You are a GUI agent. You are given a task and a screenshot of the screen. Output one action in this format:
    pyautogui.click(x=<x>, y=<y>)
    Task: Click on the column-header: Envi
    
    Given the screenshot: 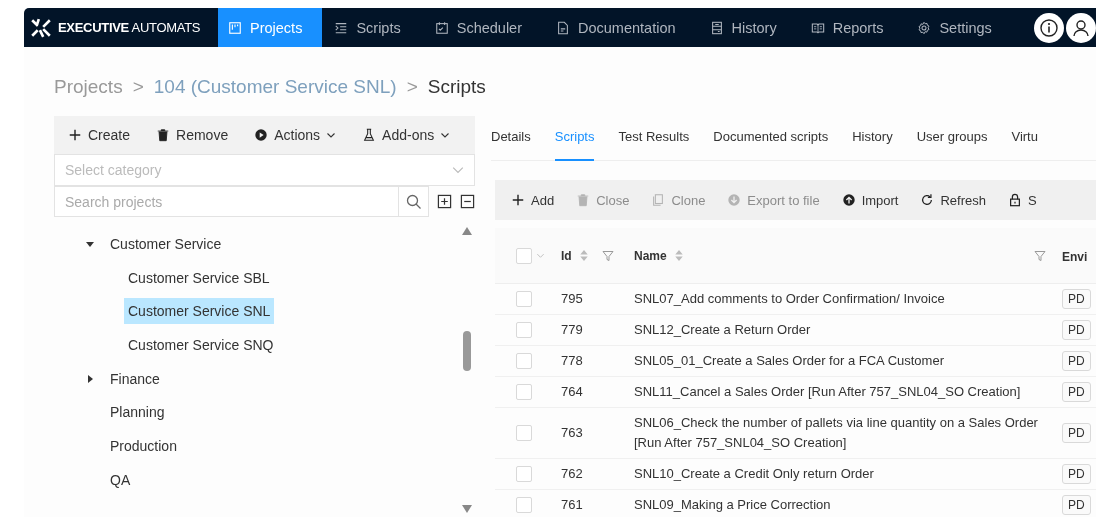 What is the action you would take?
    pyautogui.click(x=1075, y=256)
    